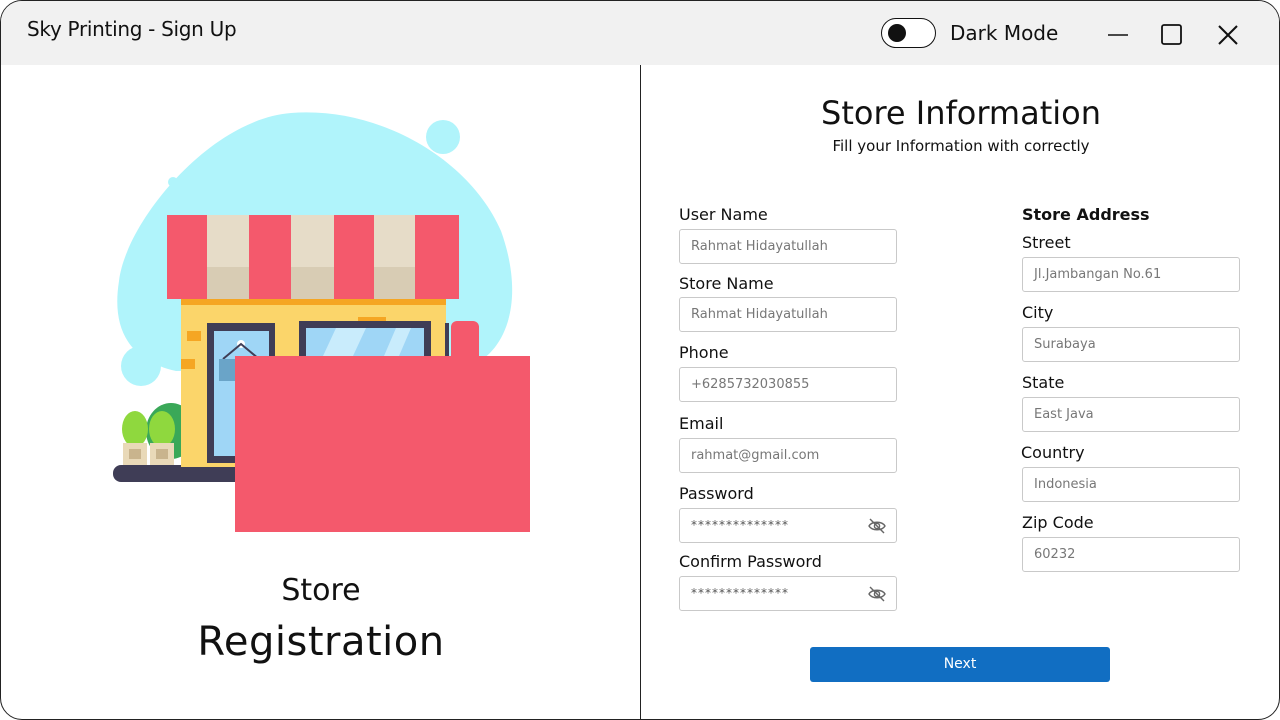 This screenshot has width=1280, height=720. I want to click on password-input: **************, so click(788, 525).